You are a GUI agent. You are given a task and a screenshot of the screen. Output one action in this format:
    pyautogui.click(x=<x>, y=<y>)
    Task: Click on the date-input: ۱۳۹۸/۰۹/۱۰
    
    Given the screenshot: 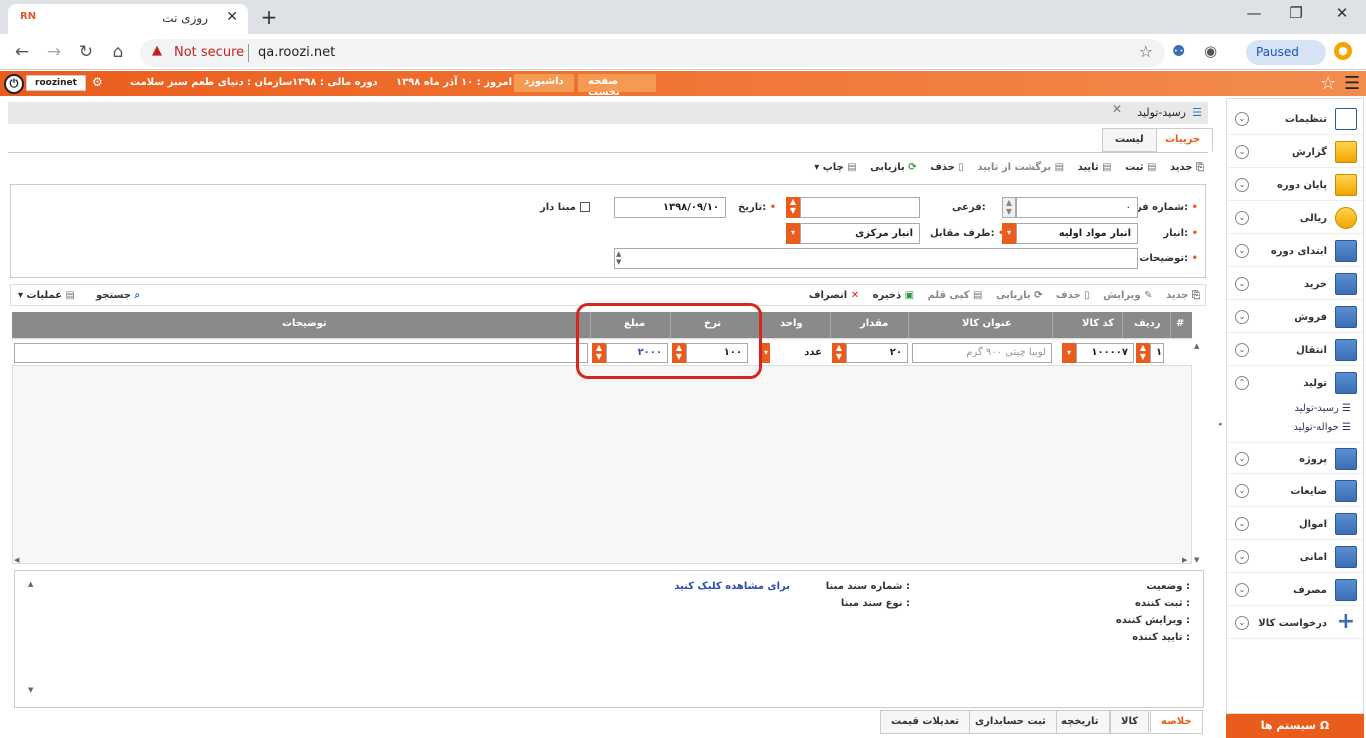 What is the action you would take?
    pyautogui.click(x=670, y=207)
    